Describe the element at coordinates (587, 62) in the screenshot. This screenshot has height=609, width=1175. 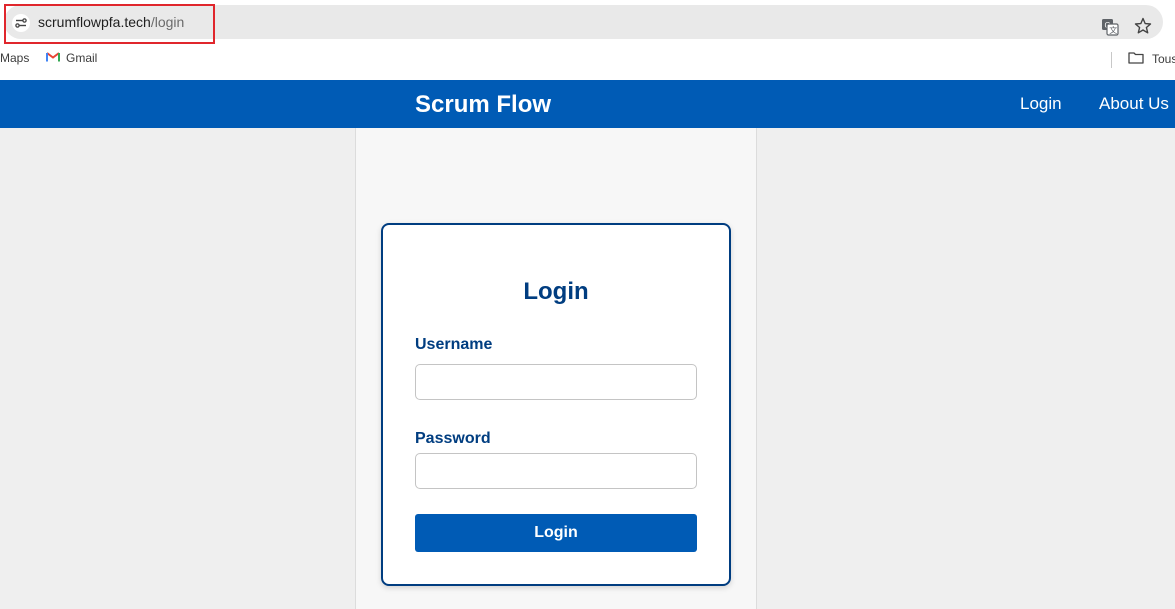
I see `bookmarks-bar: Maps Gmail Tous` at that location.